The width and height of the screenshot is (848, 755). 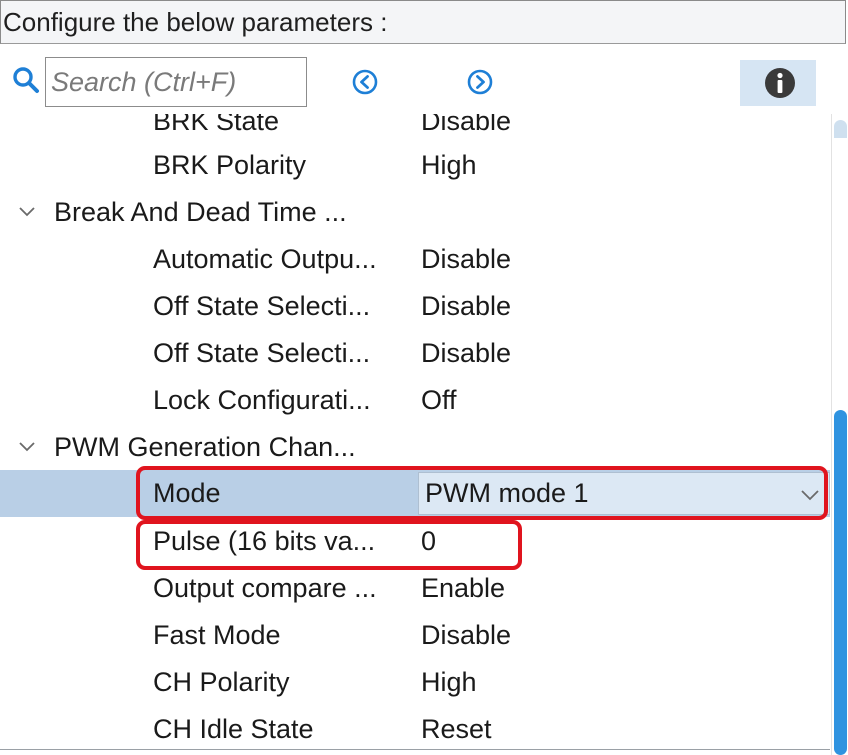 What do you see at coordinates (415, 749) in the screenshot?
I see `divider` at bounding box center [415, 749].